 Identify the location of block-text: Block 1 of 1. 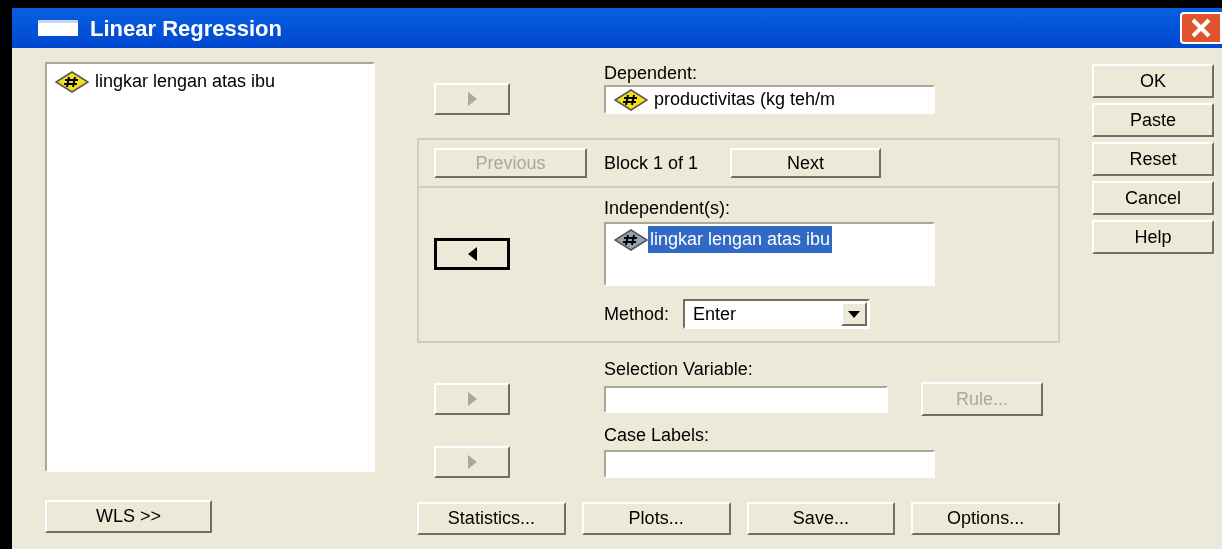
(651, 163).